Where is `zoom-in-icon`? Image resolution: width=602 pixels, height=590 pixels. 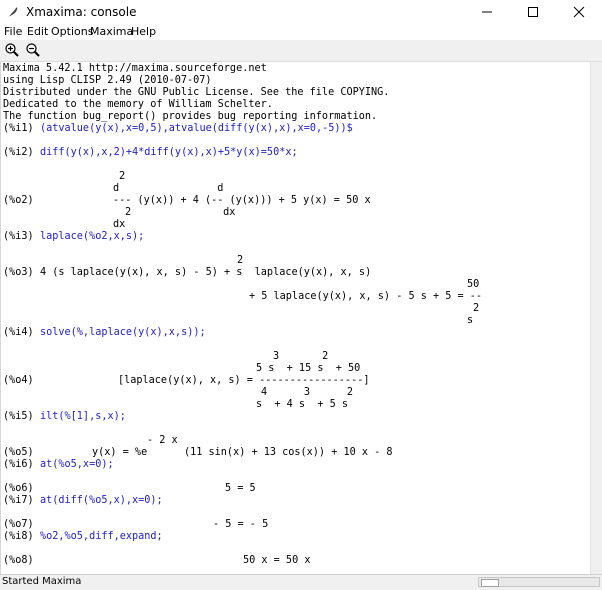
zoom-in-icon is located at coordinates (12, 50).